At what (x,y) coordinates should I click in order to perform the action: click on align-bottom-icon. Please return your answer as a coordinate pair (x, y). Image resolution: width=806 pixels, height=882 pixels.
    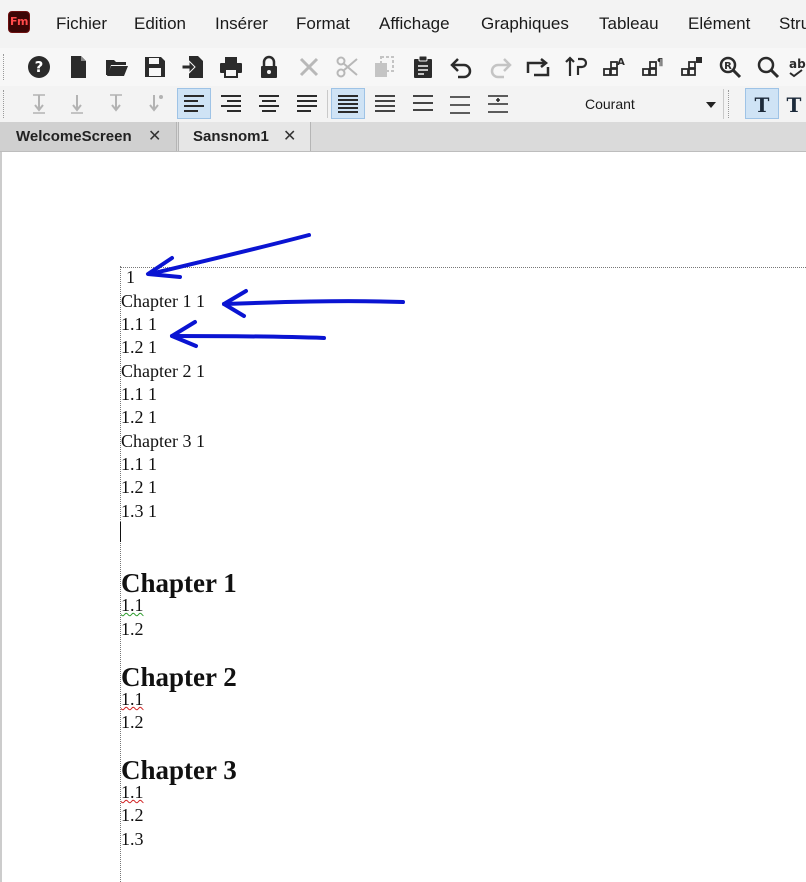
    Looking at the image, I should click on (116, 103).